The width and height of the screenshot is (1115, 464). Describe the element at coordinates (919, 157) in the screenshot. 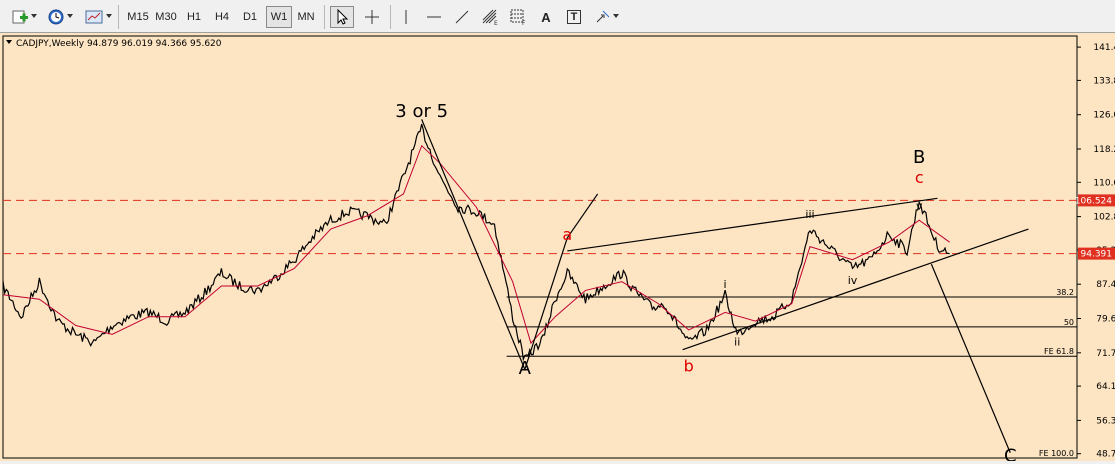

I see `wave-label: B` at that location.